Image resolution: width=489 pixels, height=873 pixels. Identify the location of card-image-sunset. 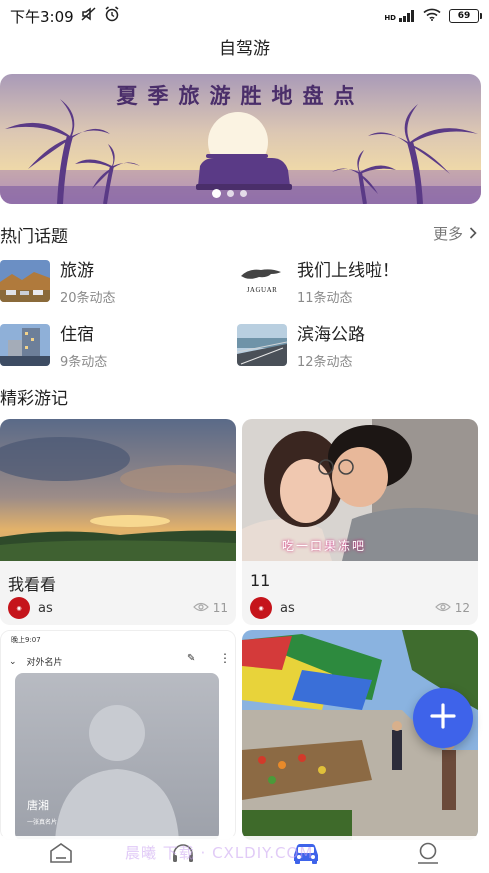
(118, 490).